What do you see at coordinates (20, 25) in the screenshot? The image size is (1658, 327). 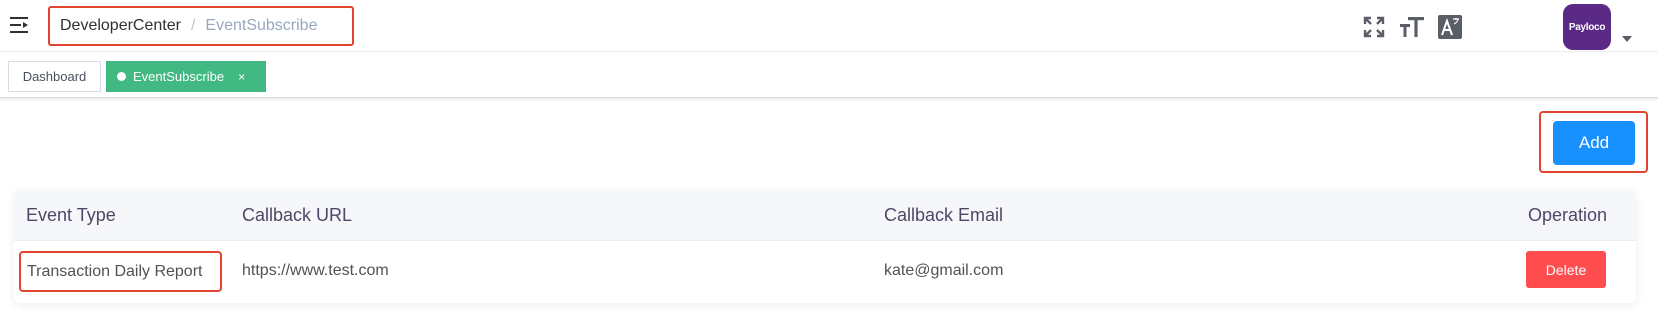 I see `hamburger-menu-icon` at bounding box center [20, 25].